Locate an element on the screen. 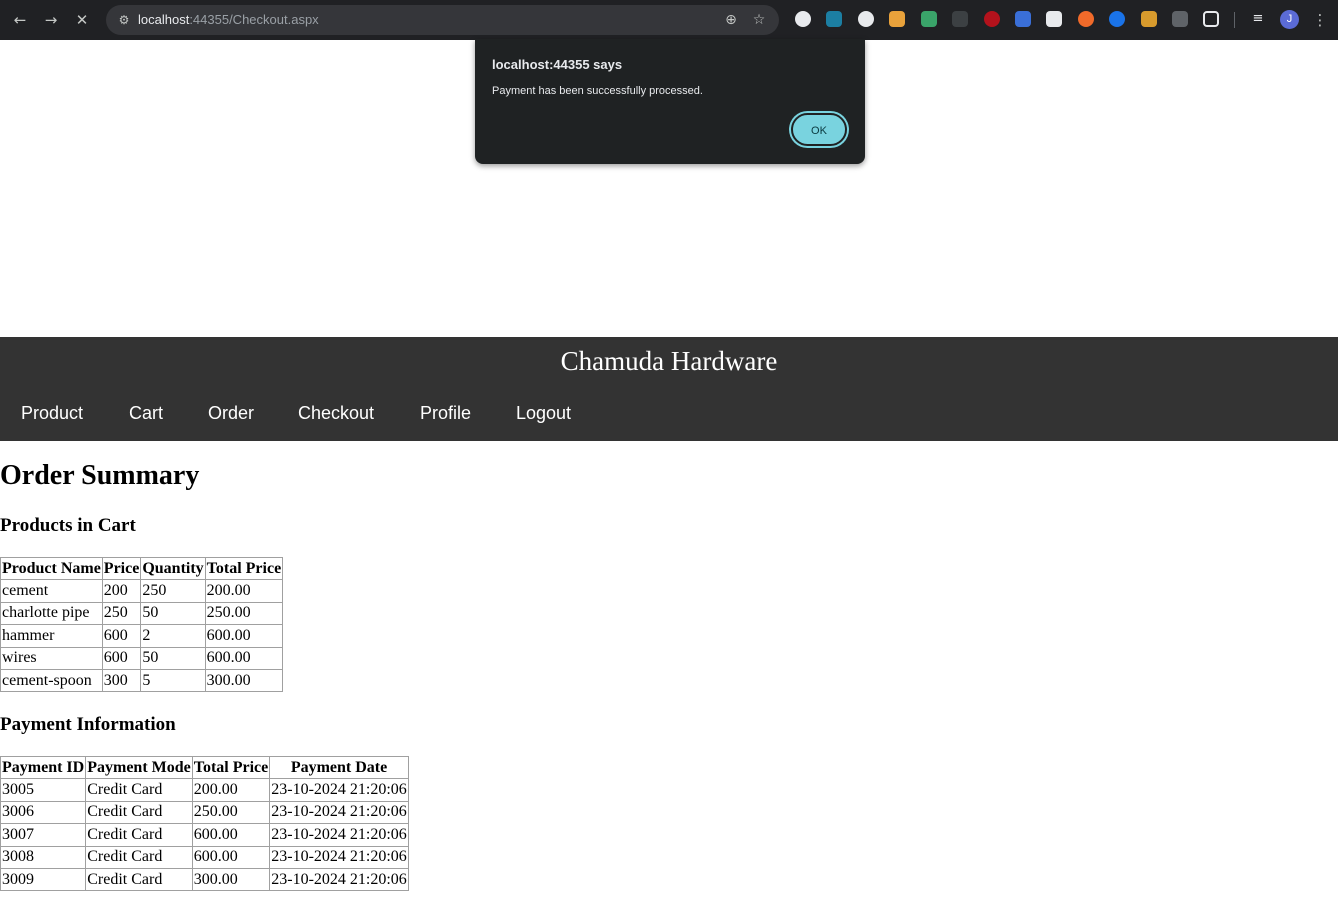 Image resolution: width=1338 pixels, height=923 pixels. column-header: Payment ID is located at coordinates (43, 767).